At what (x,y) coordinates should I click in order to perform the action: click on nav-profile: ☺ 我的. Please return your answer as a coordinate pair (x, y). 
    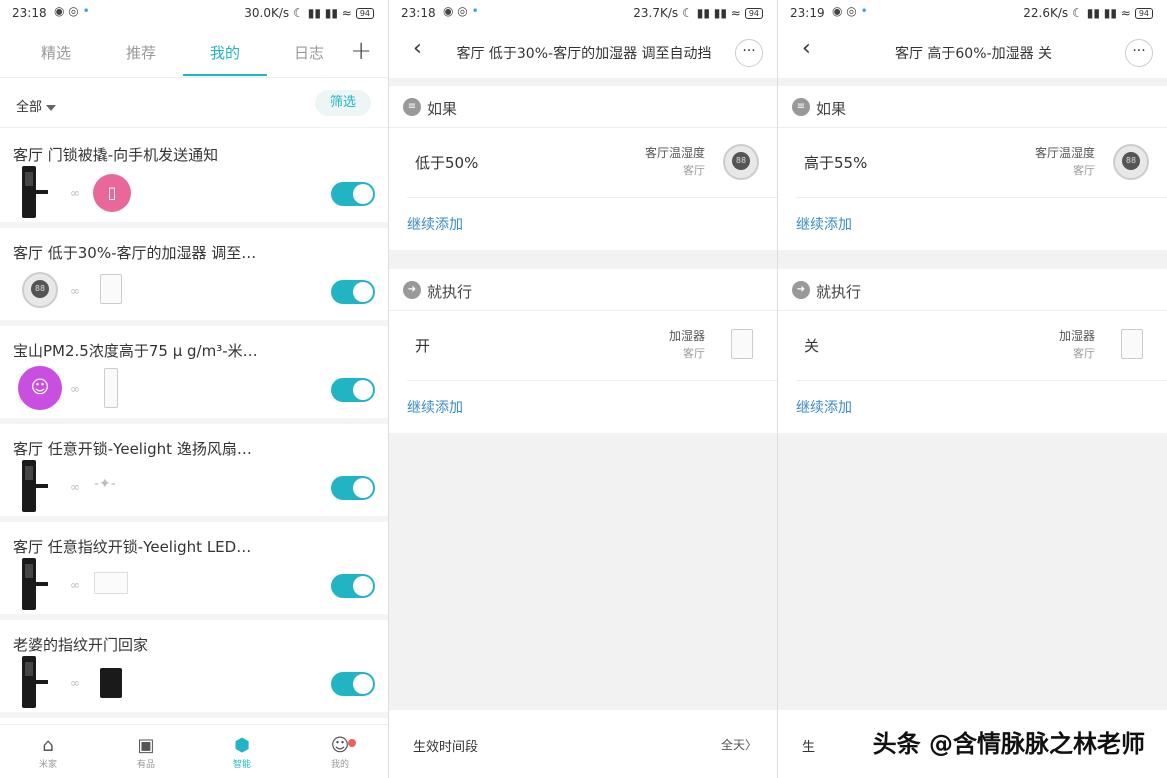
    Looking at the image, I should click on (340, 752).